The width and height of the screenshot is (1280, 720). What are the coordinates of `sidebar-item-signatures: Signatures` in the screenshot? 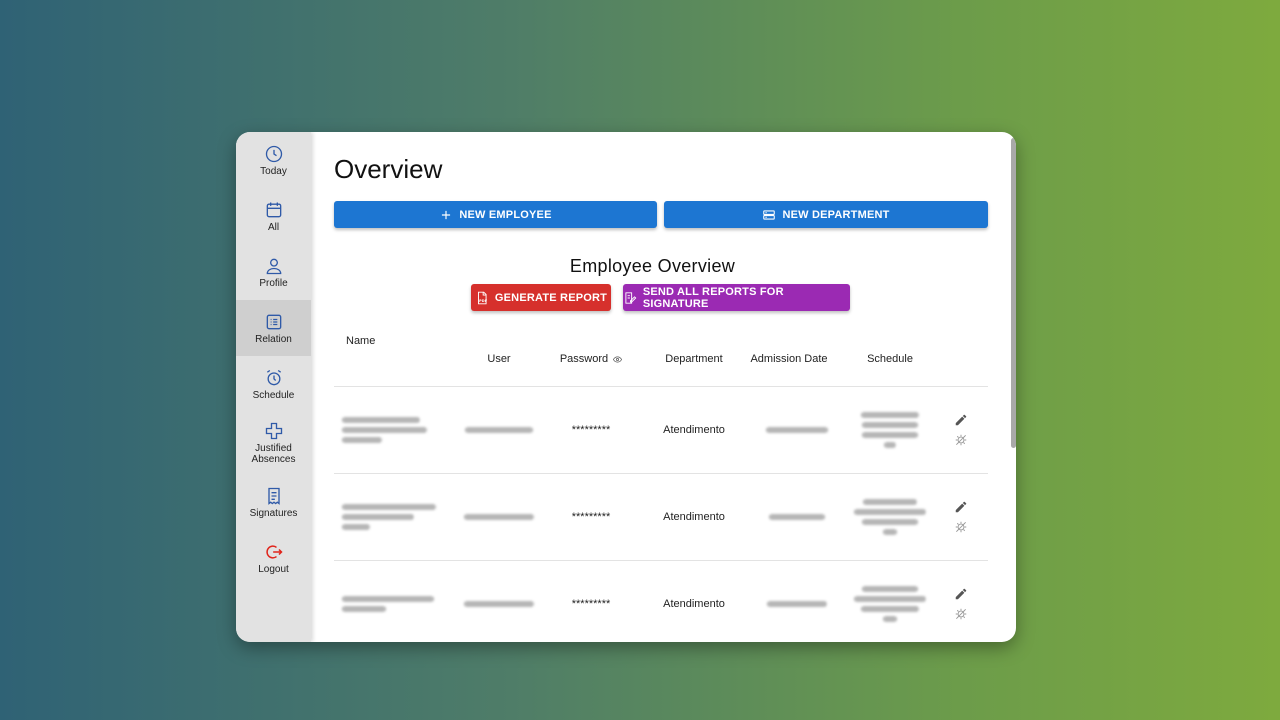 It's located at (273, 502).